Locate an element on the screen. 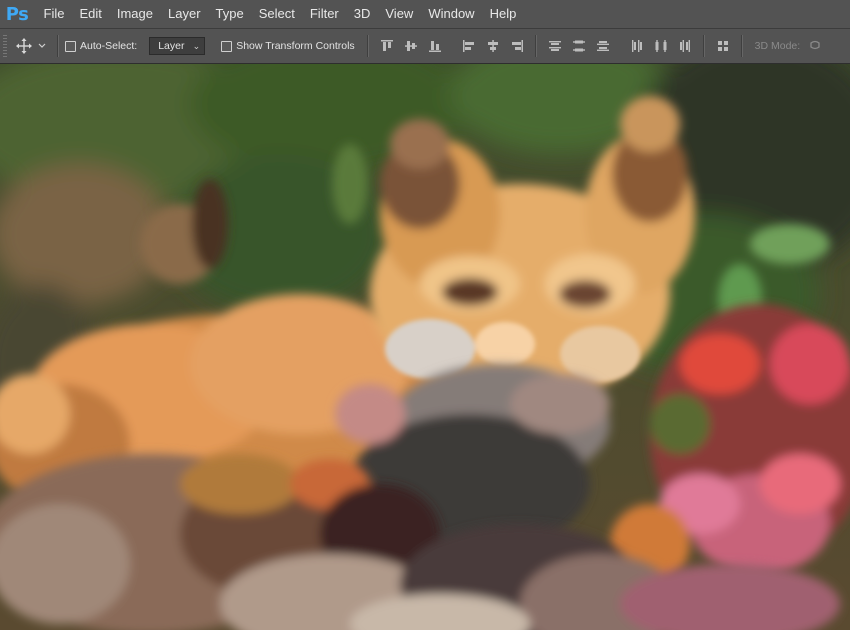 The height and width of the screenshot is (630, 850). menu-view: View is located at coordinates (399, 14).